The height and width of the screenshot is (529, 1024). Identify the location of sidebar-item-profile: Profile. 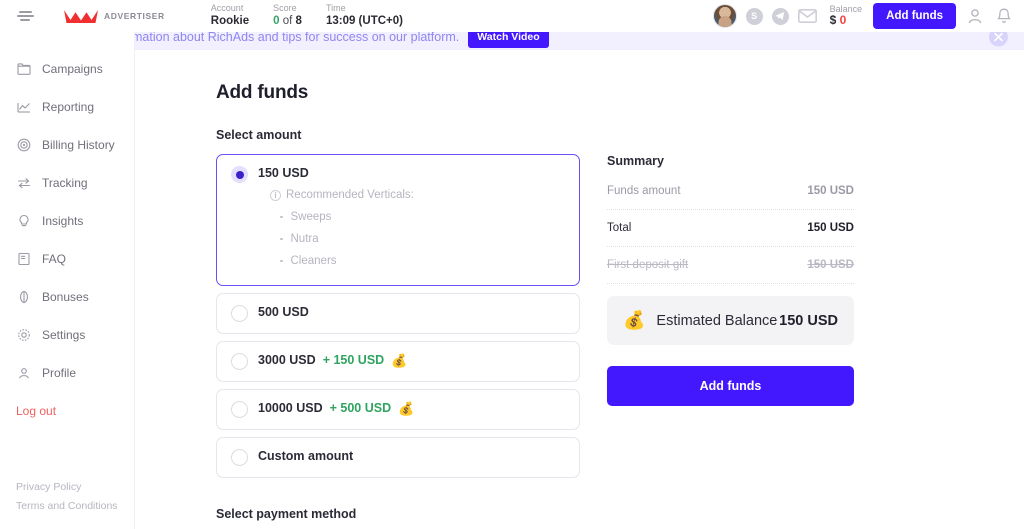
(67, 373).